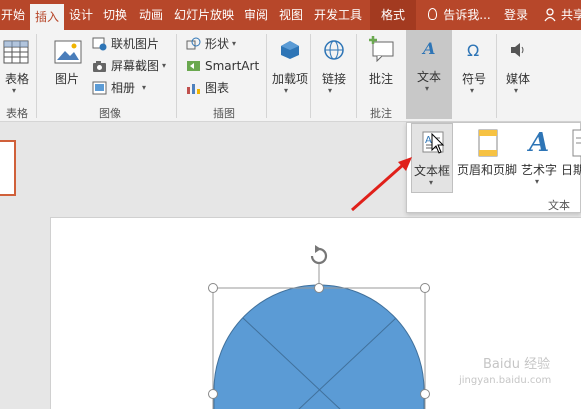 The width and height of the screenshot is (581, 409). What do you see at coordinates (17, 113) in the screenshot?
I see `group-label-tables: 表格` at bounding box center [17, 113].